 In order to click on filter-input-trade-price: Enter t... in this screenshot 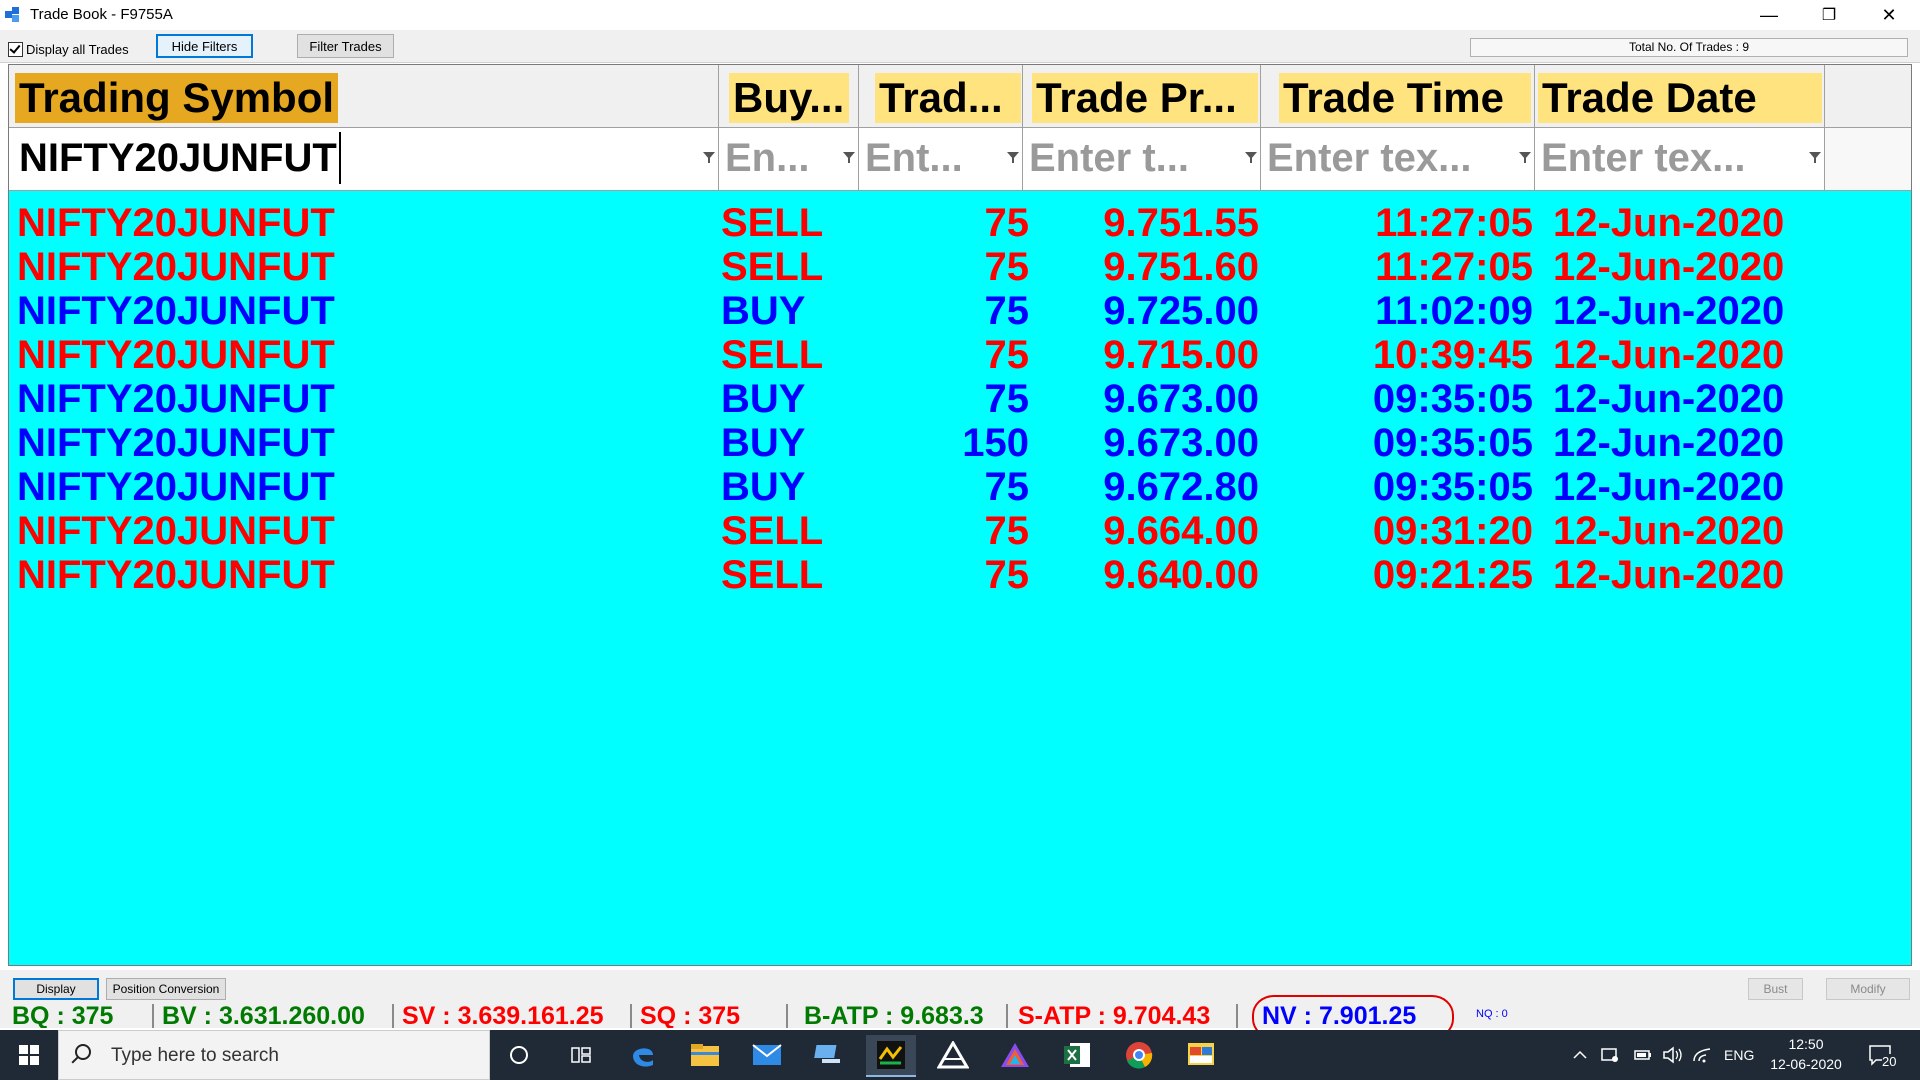, I will do `click(1109, 158)`.